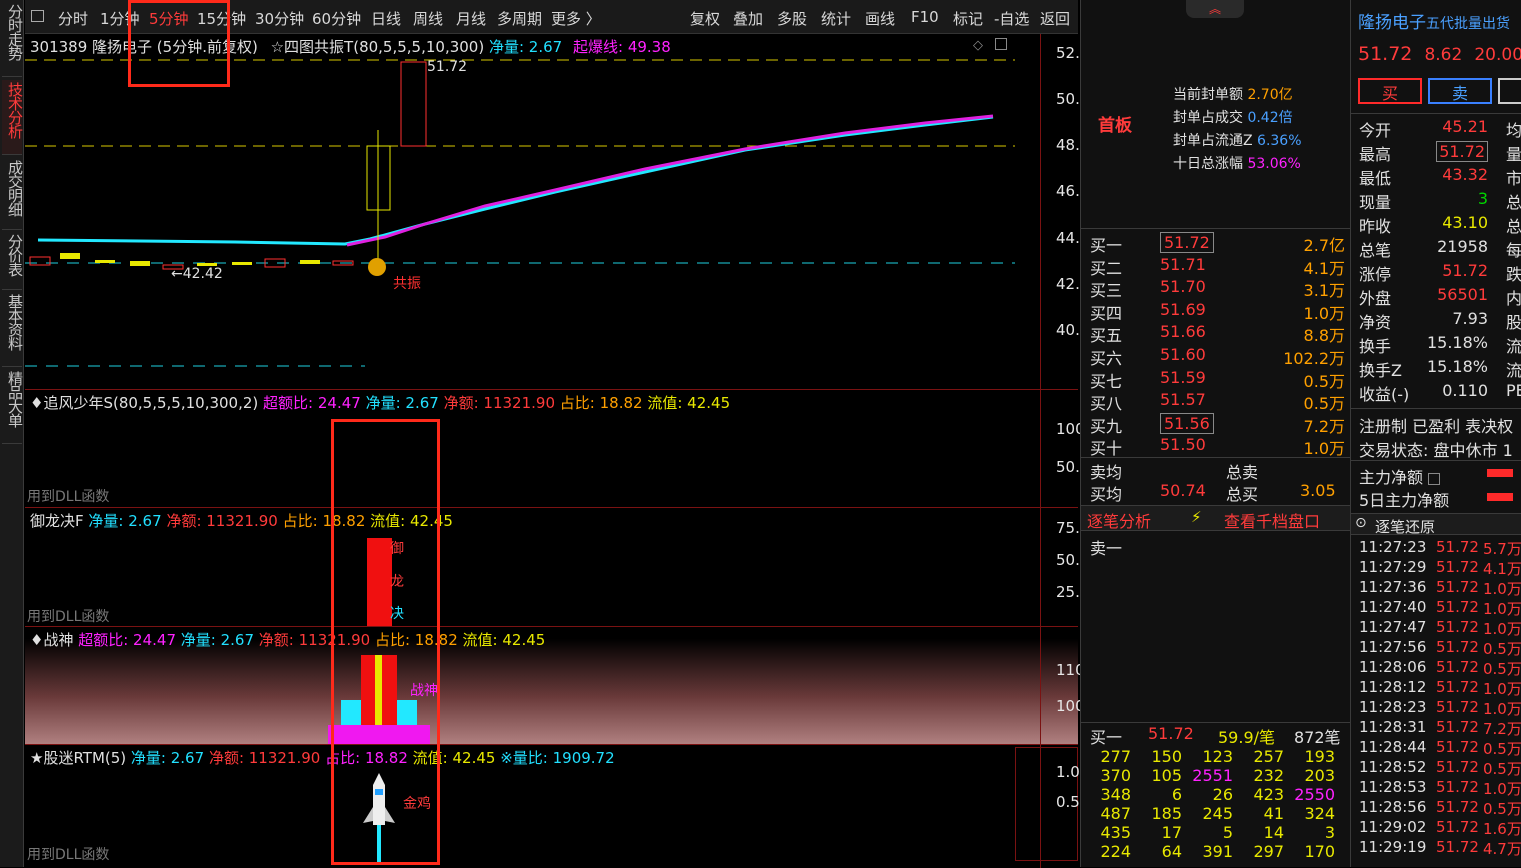  Describe the element at coordinates (1440, 768) in the screenshot. I see `trade-row: 11:28:52 51.72 0.5万` at that location.